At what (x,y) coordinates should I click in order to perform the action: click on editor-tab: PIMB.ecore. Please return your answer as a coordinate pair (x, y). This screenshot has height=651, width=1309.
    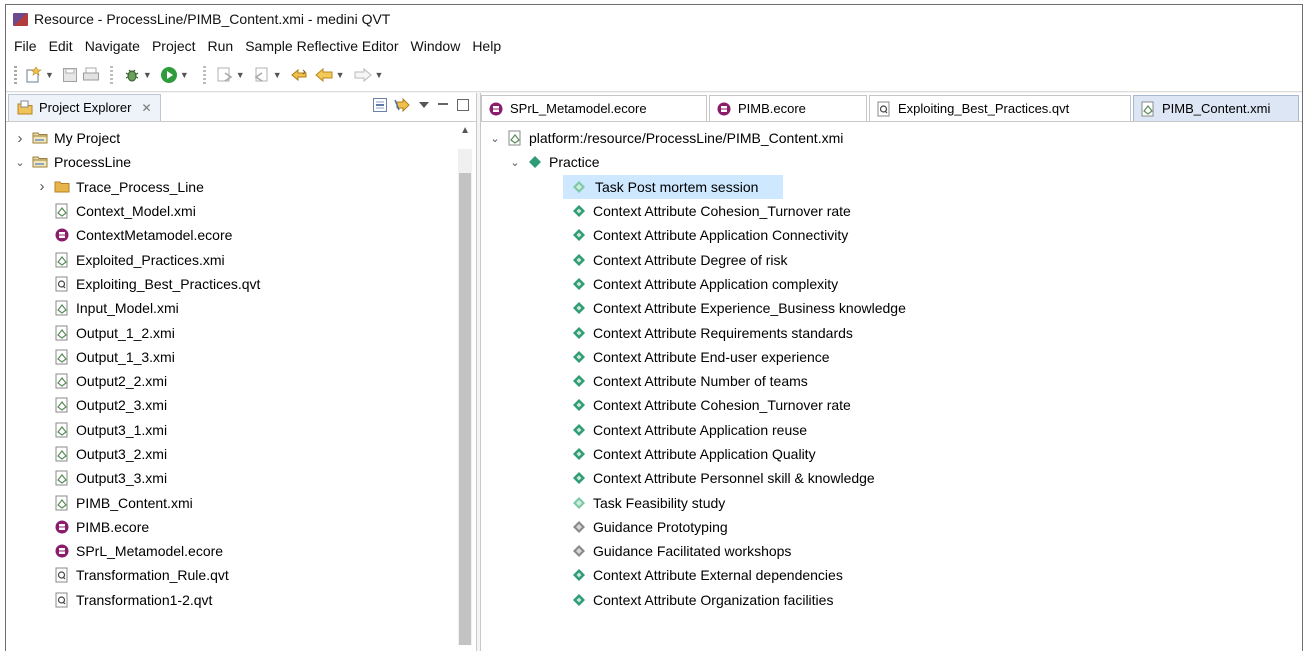
    Looking at the image, I should click on (788, 108).